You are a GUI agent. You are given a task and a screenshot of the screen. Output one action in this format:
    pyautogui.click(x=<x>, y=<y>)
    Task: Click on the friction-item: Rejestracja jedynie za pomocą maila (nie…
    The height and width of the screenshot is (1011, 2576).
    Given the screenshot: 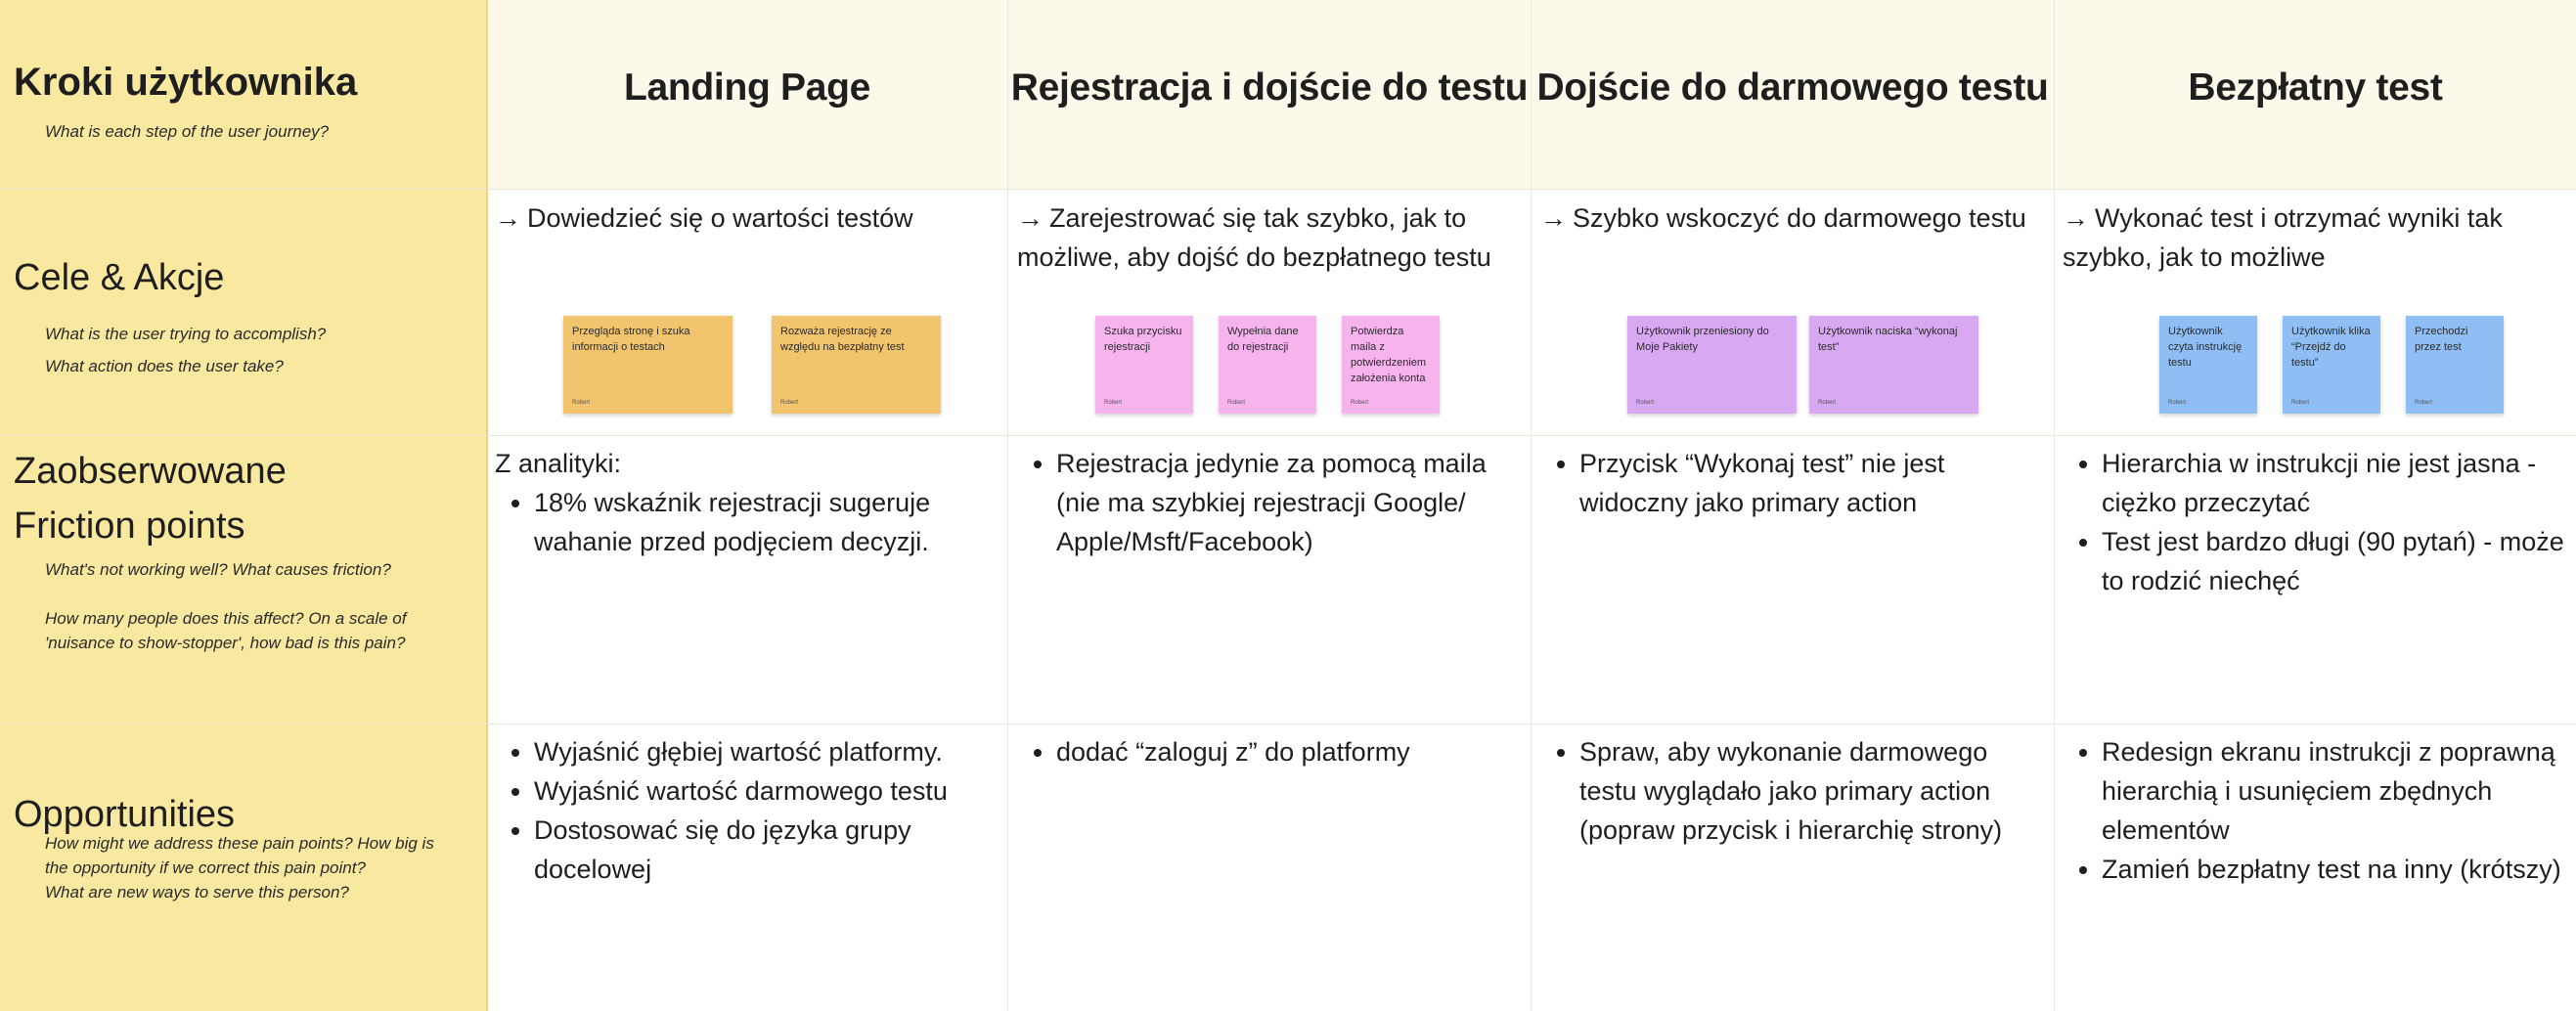 What is the action you would take?
    pyautogui.click(x=1288, y=502)
    